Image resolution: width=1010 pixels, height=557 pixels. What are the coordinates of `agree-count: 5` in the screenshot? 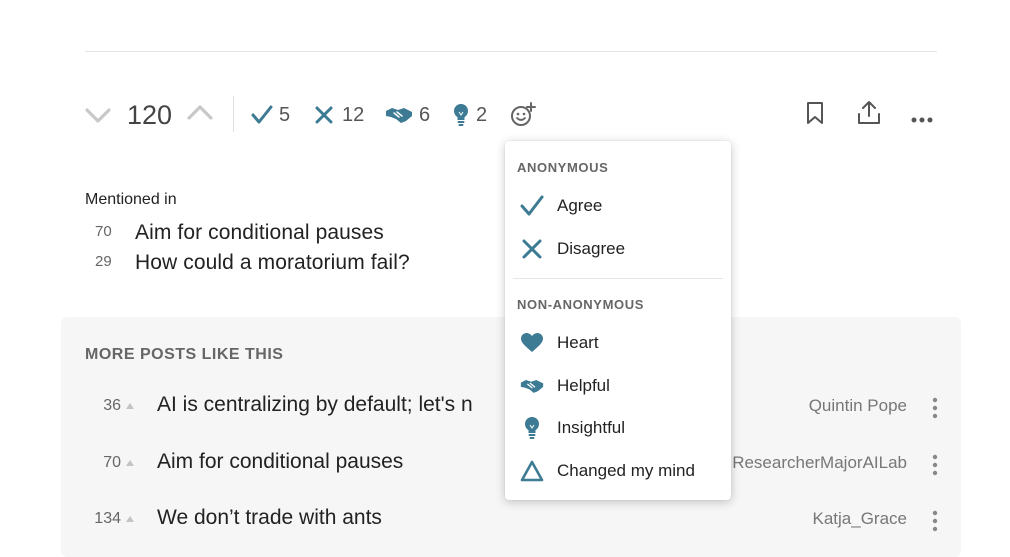 It's located at (285, 115).